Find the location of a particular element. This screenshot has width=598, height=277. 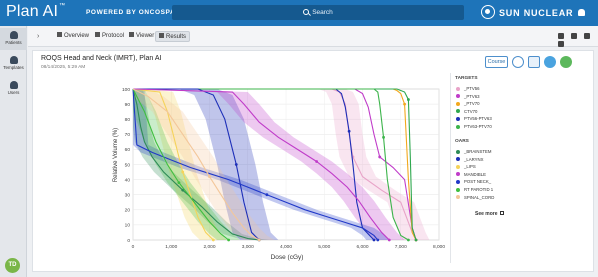

brand-name: SUN NUCLEAR is located at coordinates (536, 13).